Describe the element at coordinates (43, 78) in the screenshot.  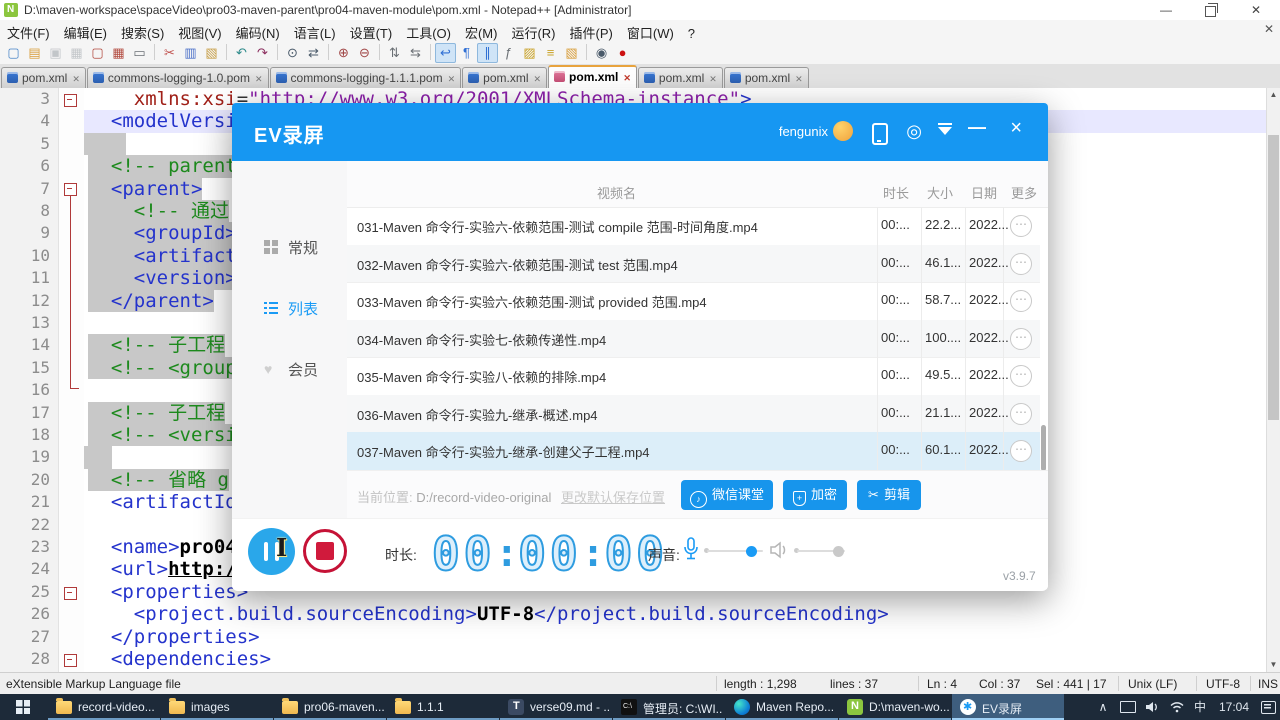
I see `tab-0: pom.xml ✕` at that location.